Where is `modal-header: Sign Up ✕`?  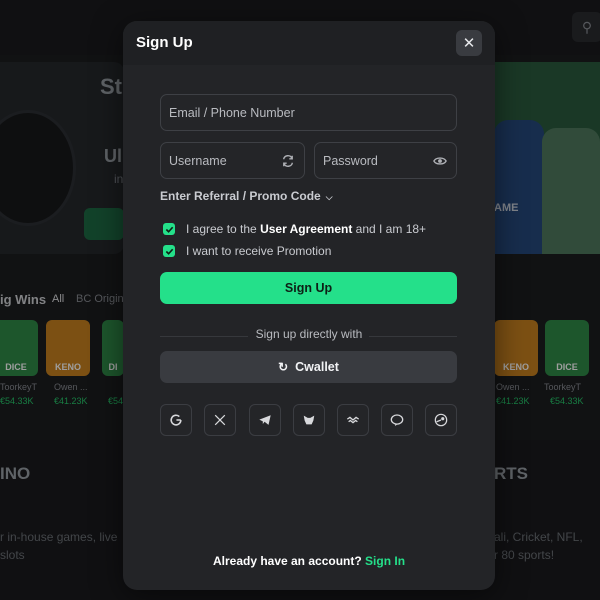
modal-header: Sign Up ✕ is located at coordinates (309, 43).